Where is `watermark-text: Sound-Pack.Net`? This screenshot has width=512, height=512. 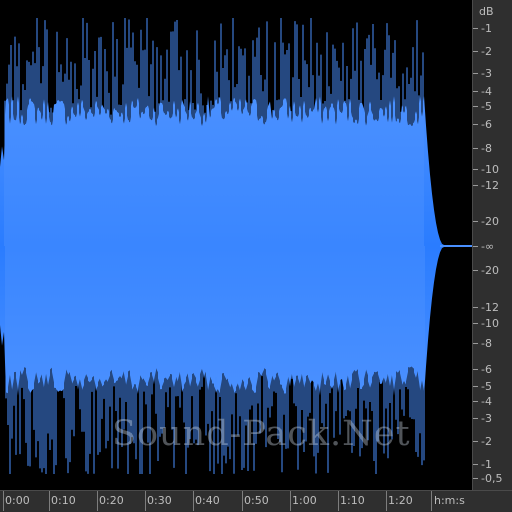 watermark-text: Sound-Pack.Net is located at coordinates (261, 434).